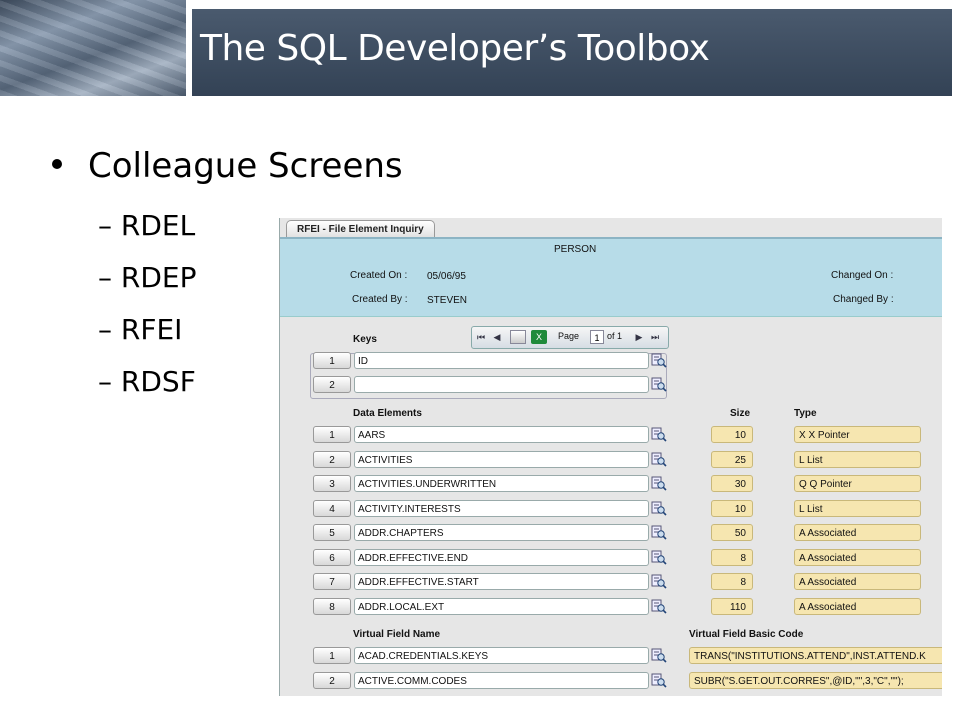  What do you see at coordinates (332, 655) in the screenshot?
I see `virtual-field-row-number: 1` at bounding box center [332, 655].